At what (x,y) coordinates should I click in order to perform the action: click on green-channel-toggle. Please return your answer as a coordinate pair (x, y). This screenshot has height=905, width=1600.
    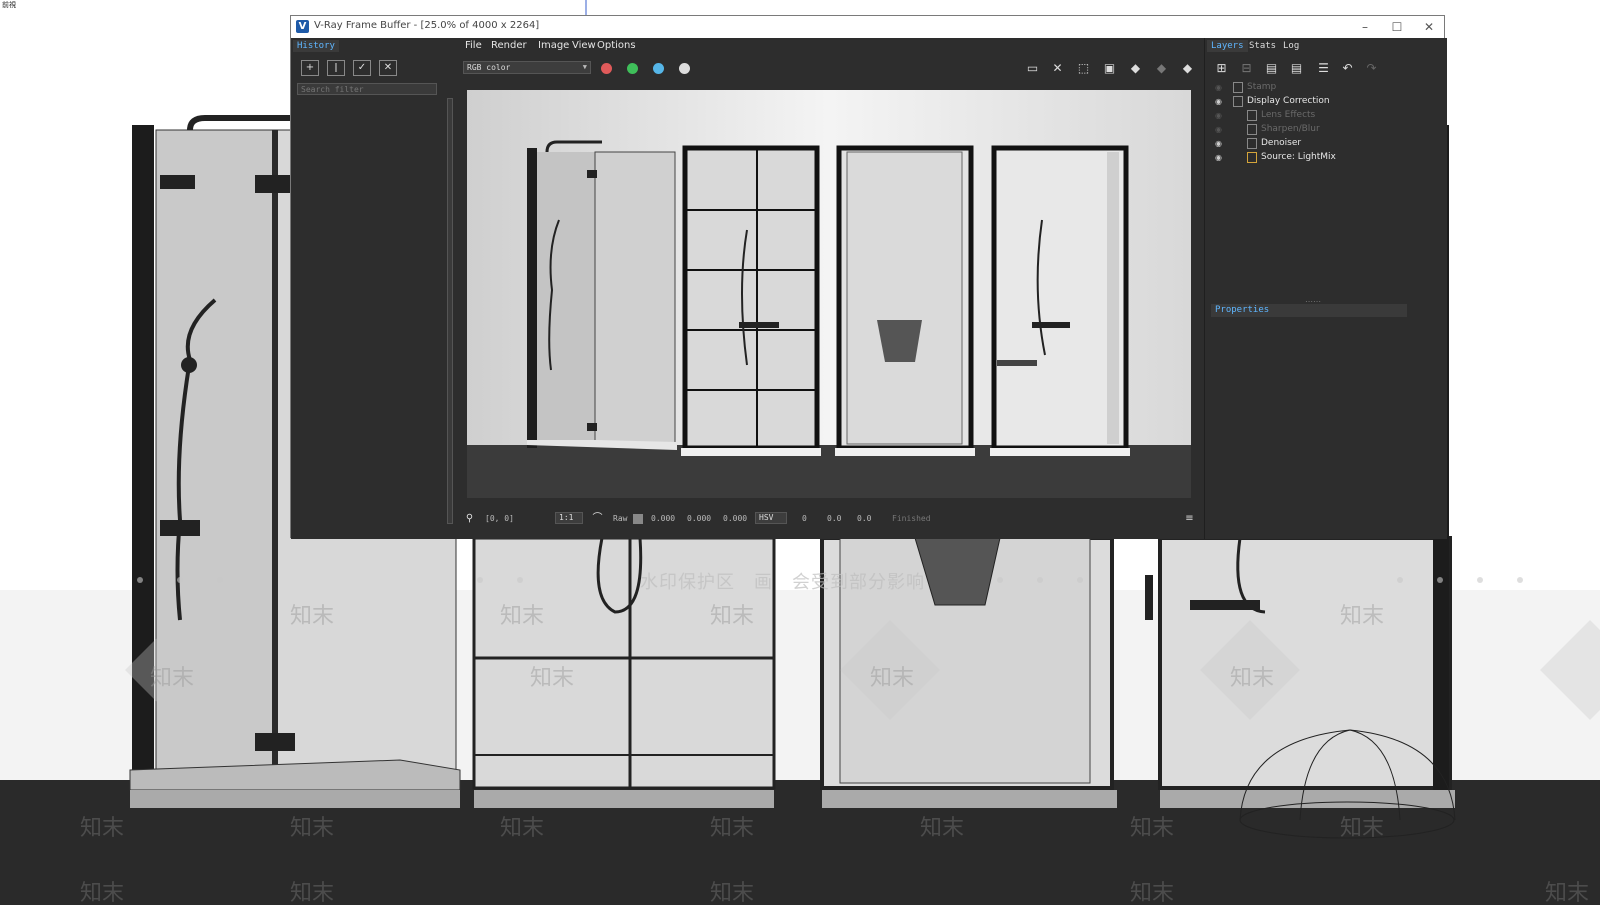
    Looking at the image, I should click on (632, 68).